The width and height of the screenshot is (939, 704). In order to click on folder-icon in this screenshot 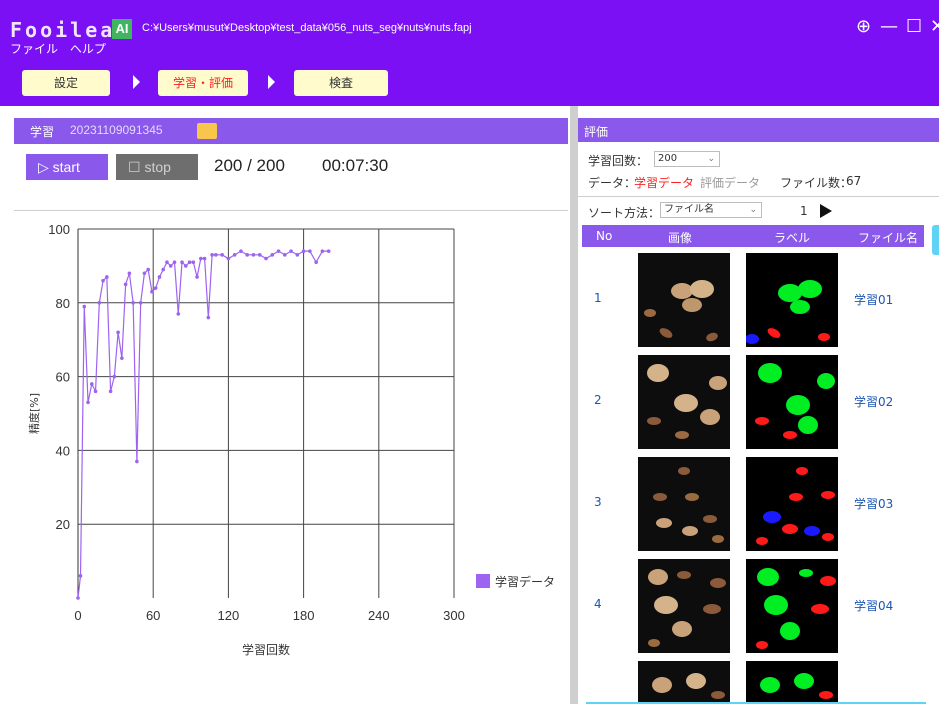, I will do `click(207, 131)`.